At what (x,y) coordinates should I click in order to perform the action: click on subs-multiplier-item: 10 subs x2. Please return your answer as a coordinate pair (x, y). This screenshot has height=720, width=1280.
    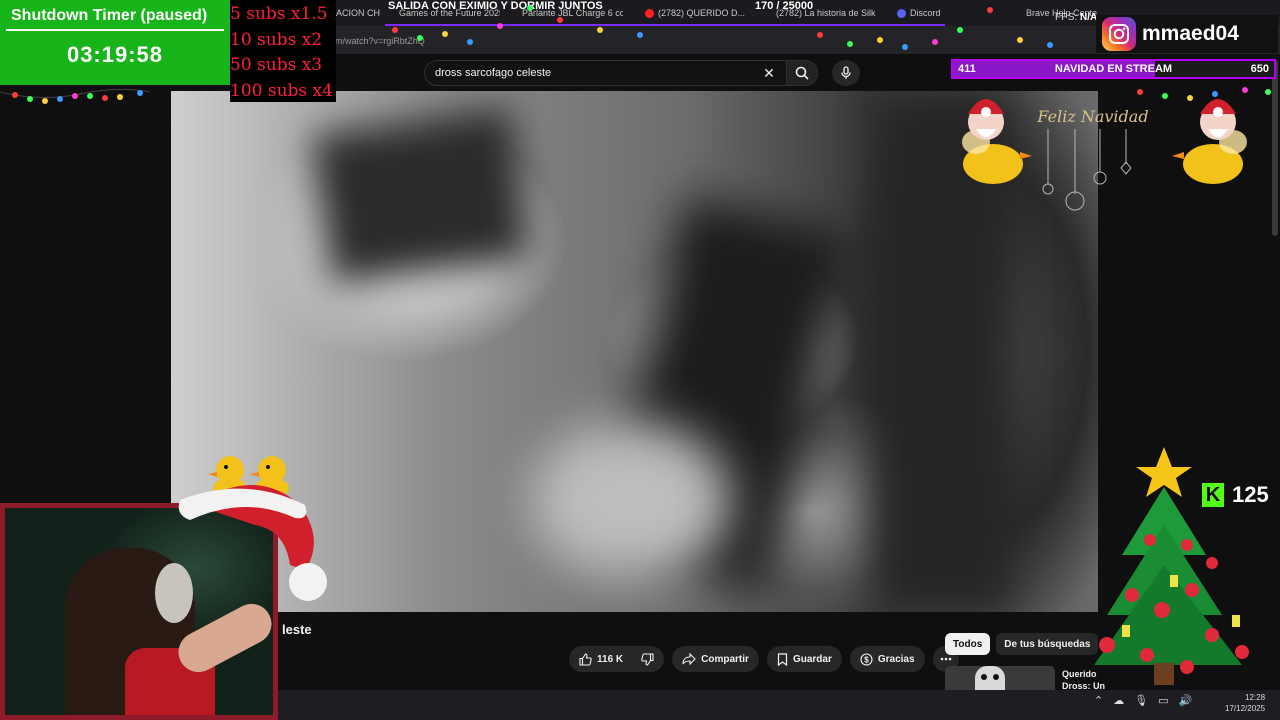
    Looking at the image, I should click on (276, 39).